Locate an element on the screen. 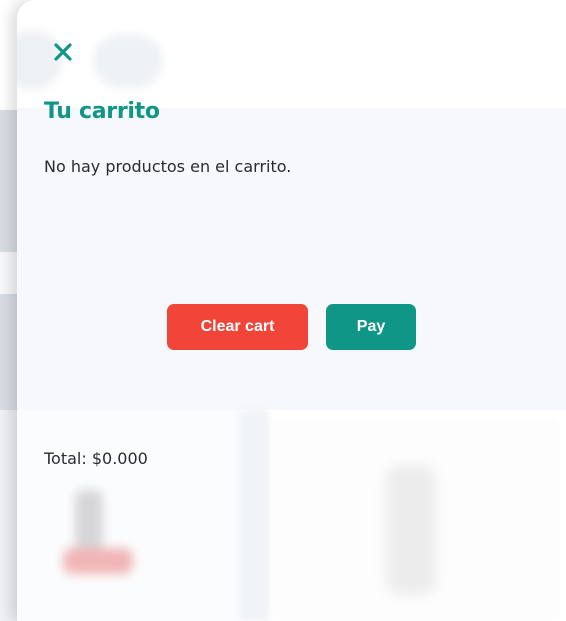  close-icon is located at coordinates (63, 52).